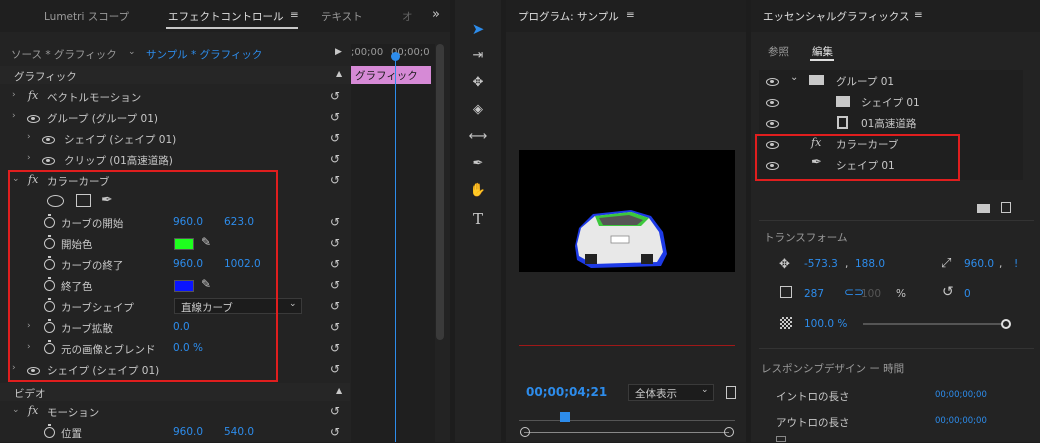  What do you see at coordinates (825, 324) in the screenshot?
I see `opacity-value: 100.0 %` at bounding box center [825, 324].